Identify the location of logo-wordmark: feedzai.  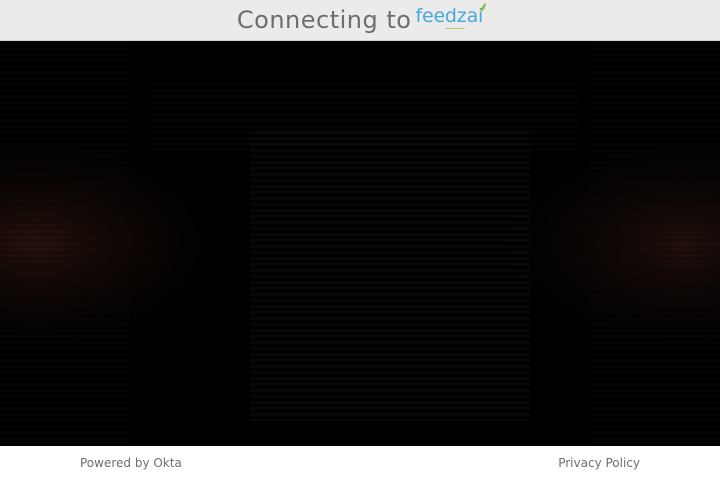
(449, 15).